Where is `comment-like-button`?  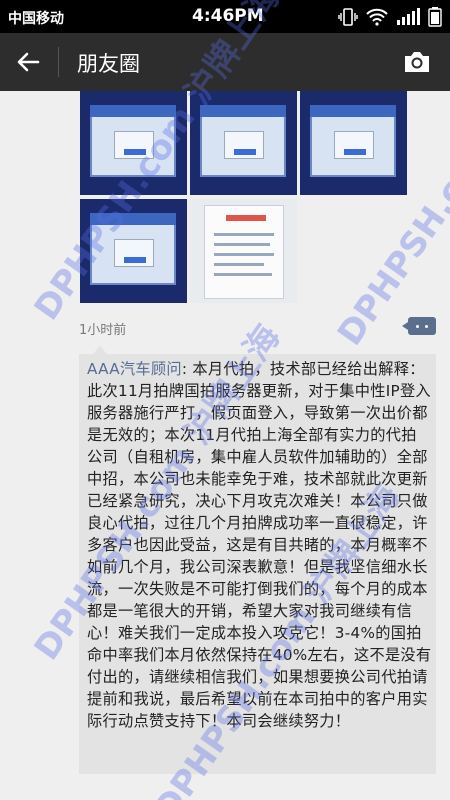 comment-like-button is located at coordinates (419, 326).